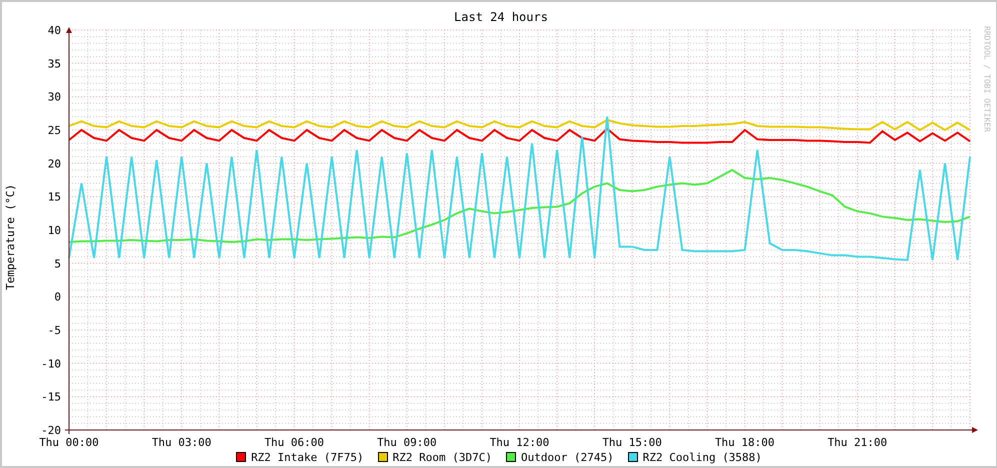 This screenshot has width=997, height=468. I want to click on y-tick-label: 35, so click(54, 63).